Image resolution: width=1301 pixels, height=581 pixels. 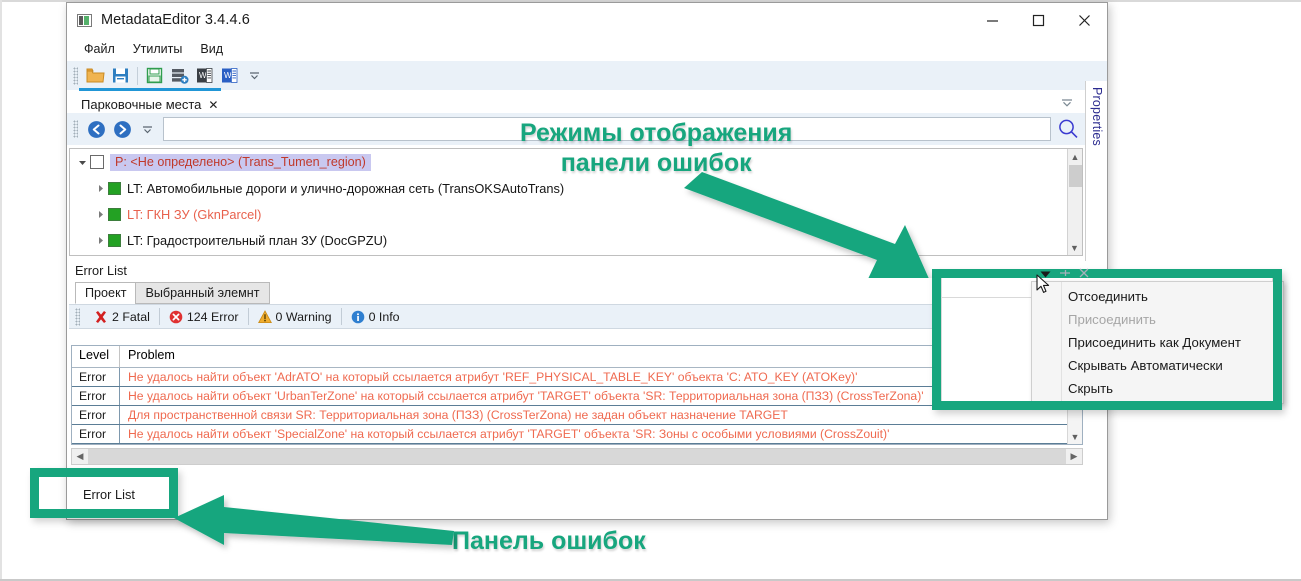 I want to click on word-doc-alt-icon: W, so click(x=229, y=76).